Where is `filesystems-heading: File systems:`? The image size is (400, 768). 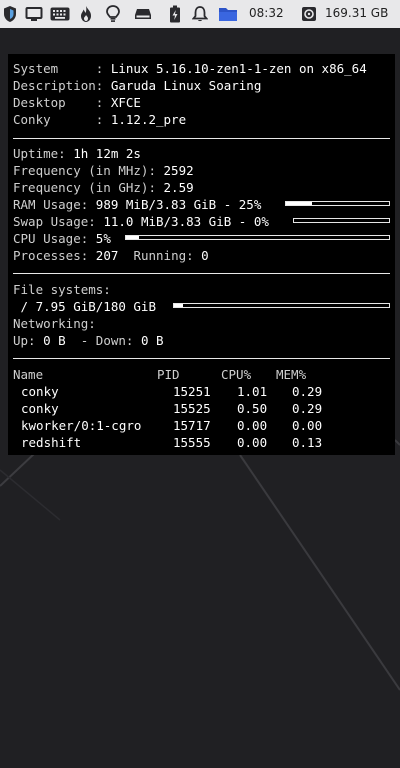
filesystems-heading: File systems: is located at coordinates (62, 289).